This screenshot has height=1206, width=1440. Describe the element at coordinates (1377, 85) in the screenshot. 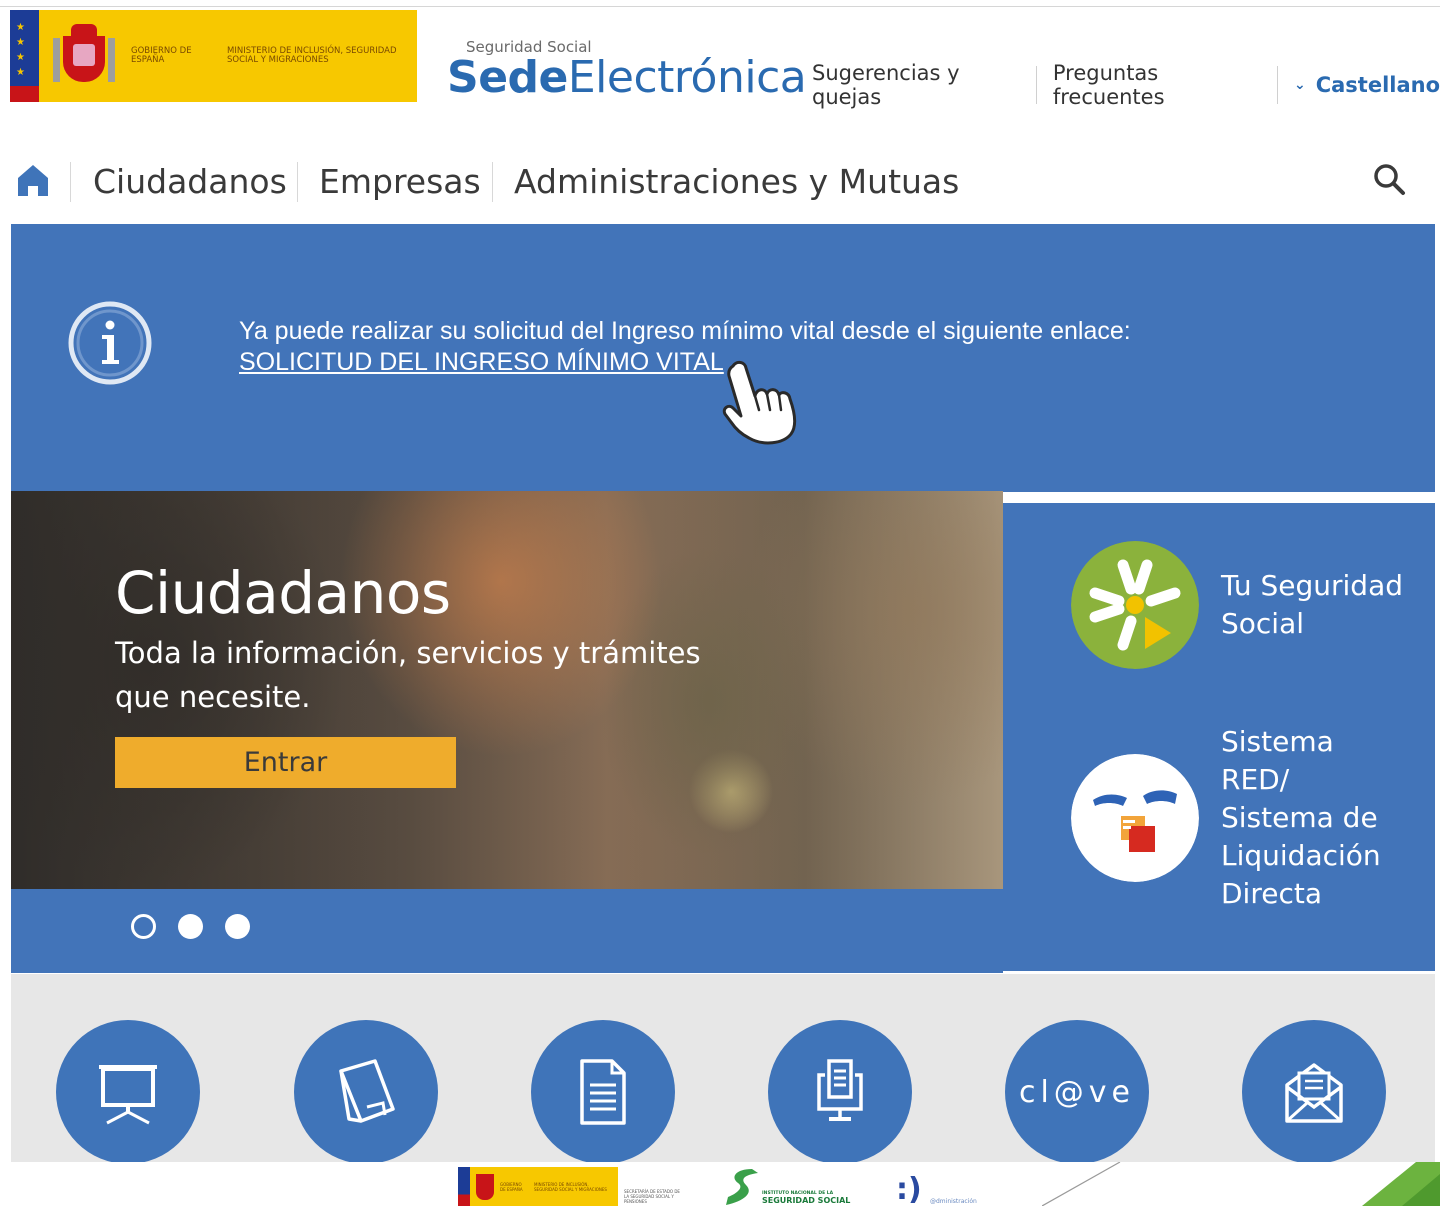

I see `language-label: Castellano` at that location.